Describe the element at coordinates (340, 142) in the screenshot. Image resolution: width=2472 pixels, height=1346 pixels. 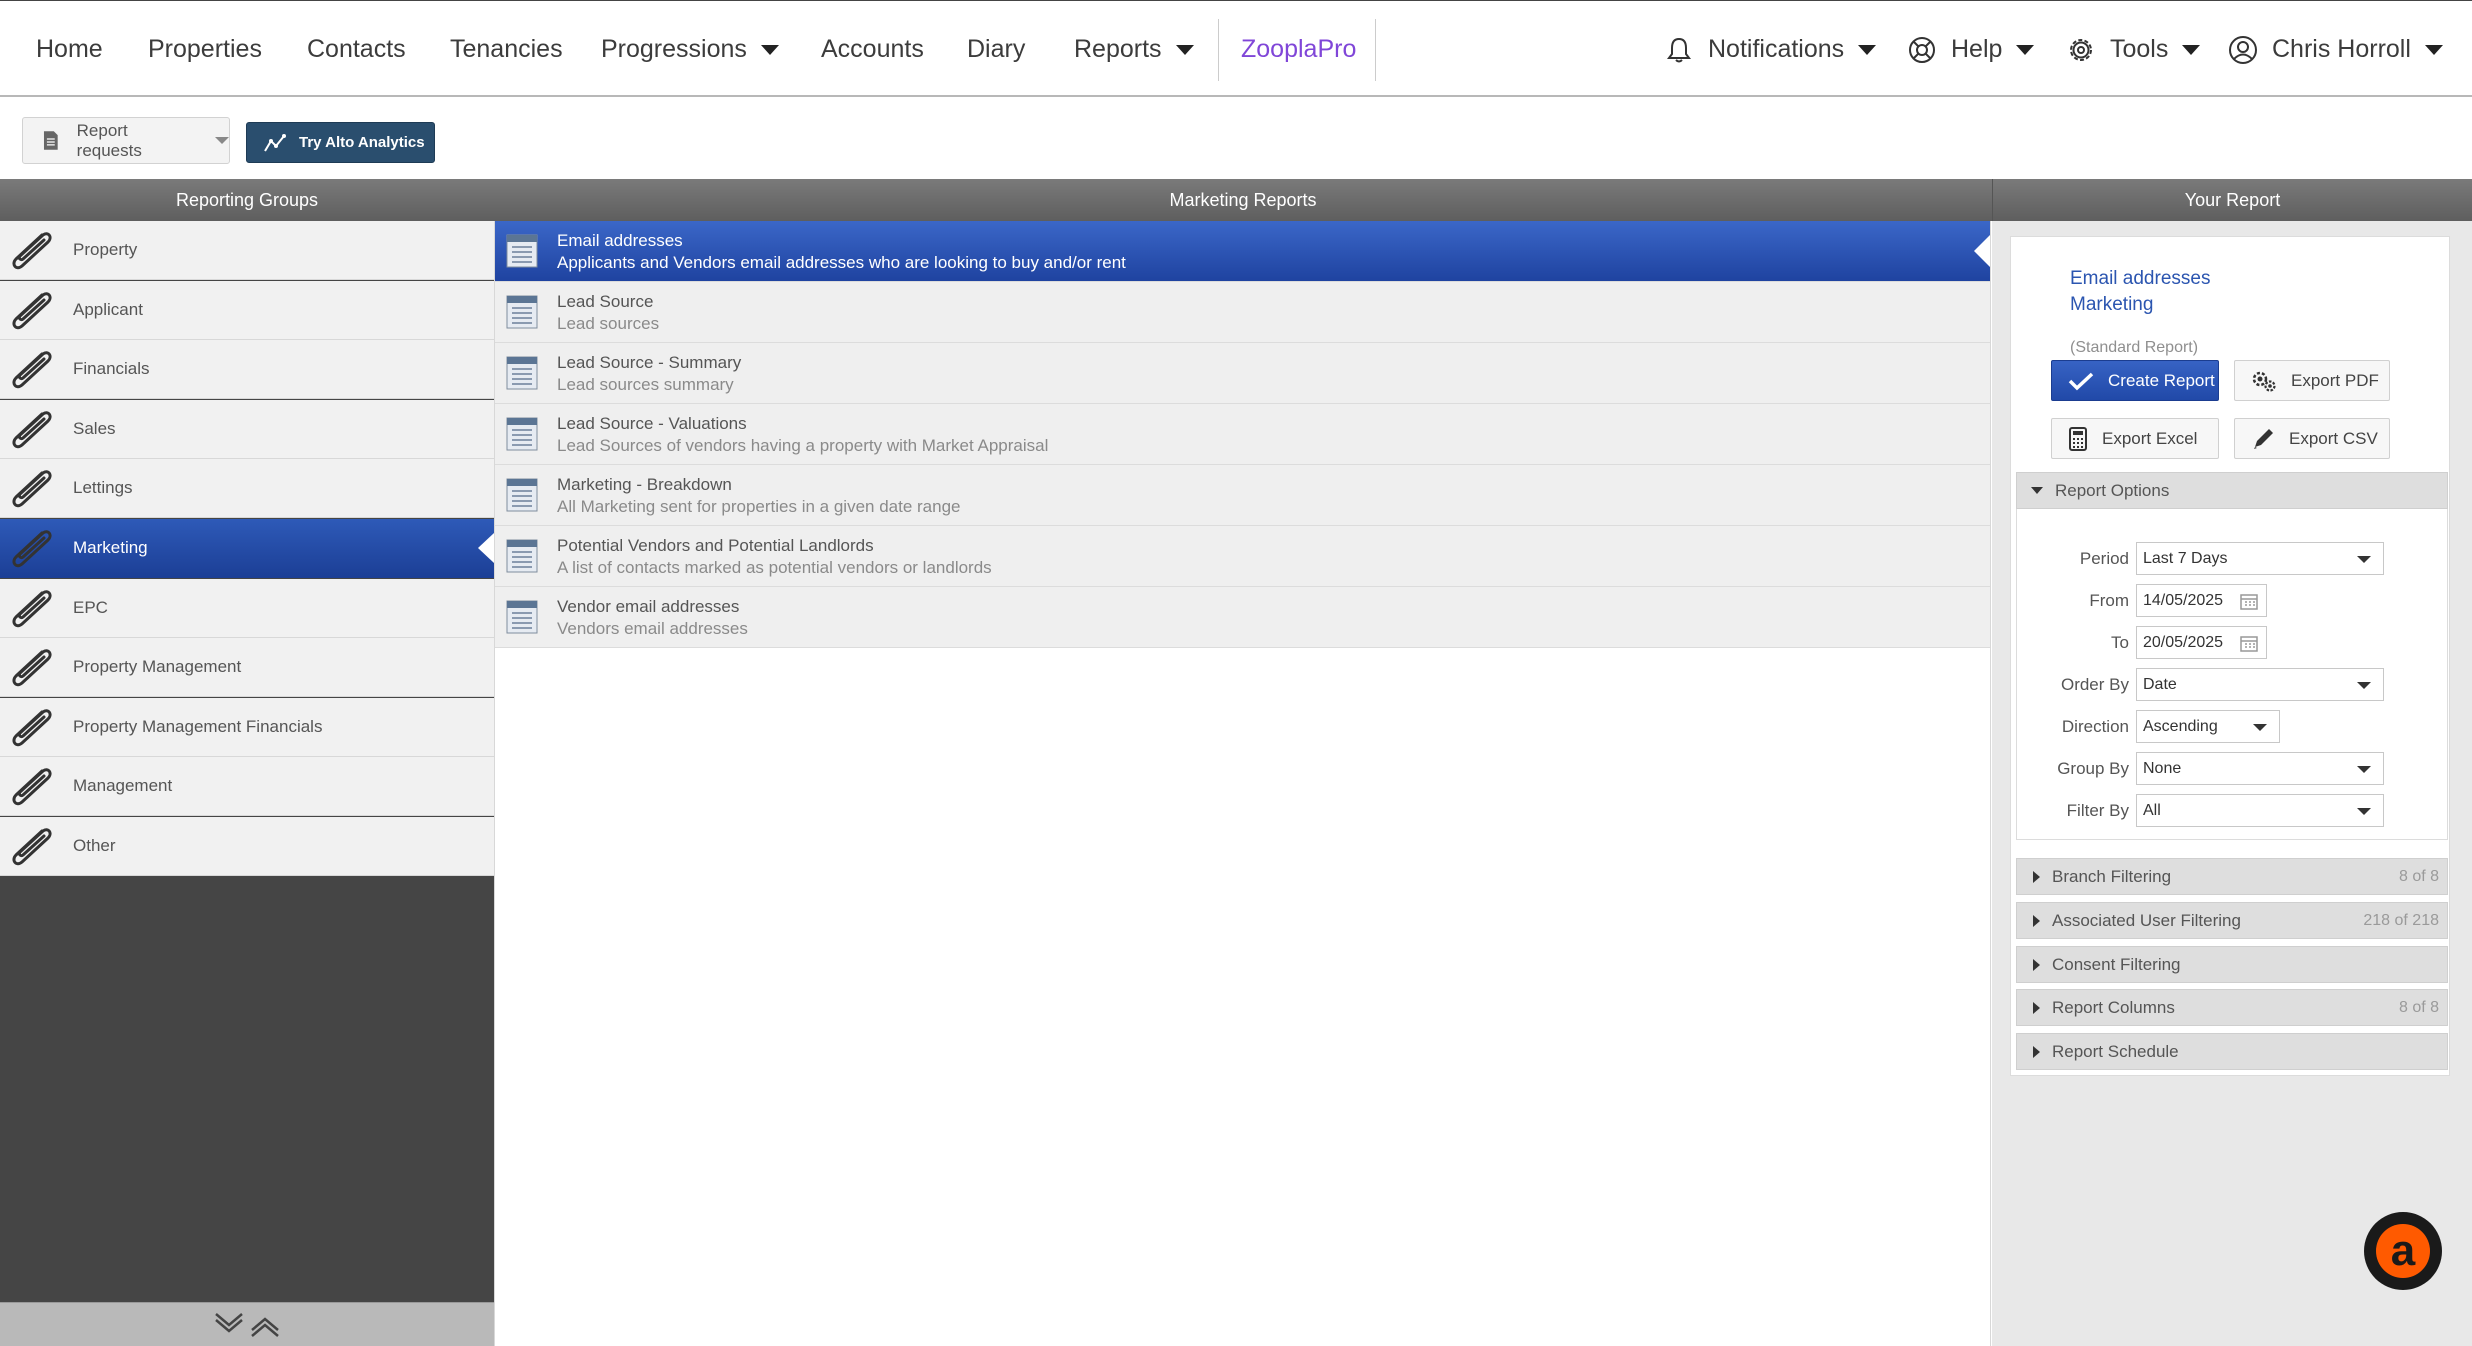
I see `try-alto-analytics-button: Try Alto Analytics` at that location.